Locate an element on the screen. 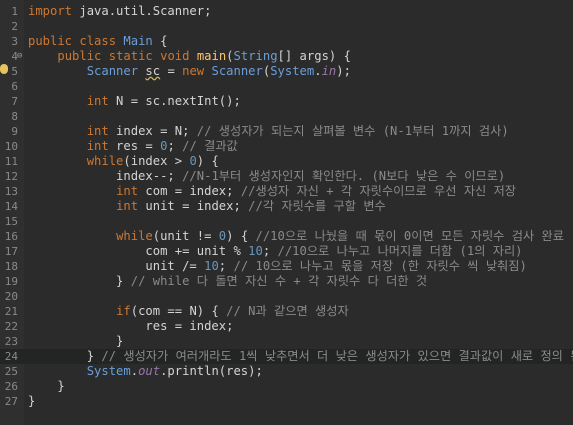 The height and width of the screenshot is (425, 573). line-number: 8 is located at coordinates (14, 116).